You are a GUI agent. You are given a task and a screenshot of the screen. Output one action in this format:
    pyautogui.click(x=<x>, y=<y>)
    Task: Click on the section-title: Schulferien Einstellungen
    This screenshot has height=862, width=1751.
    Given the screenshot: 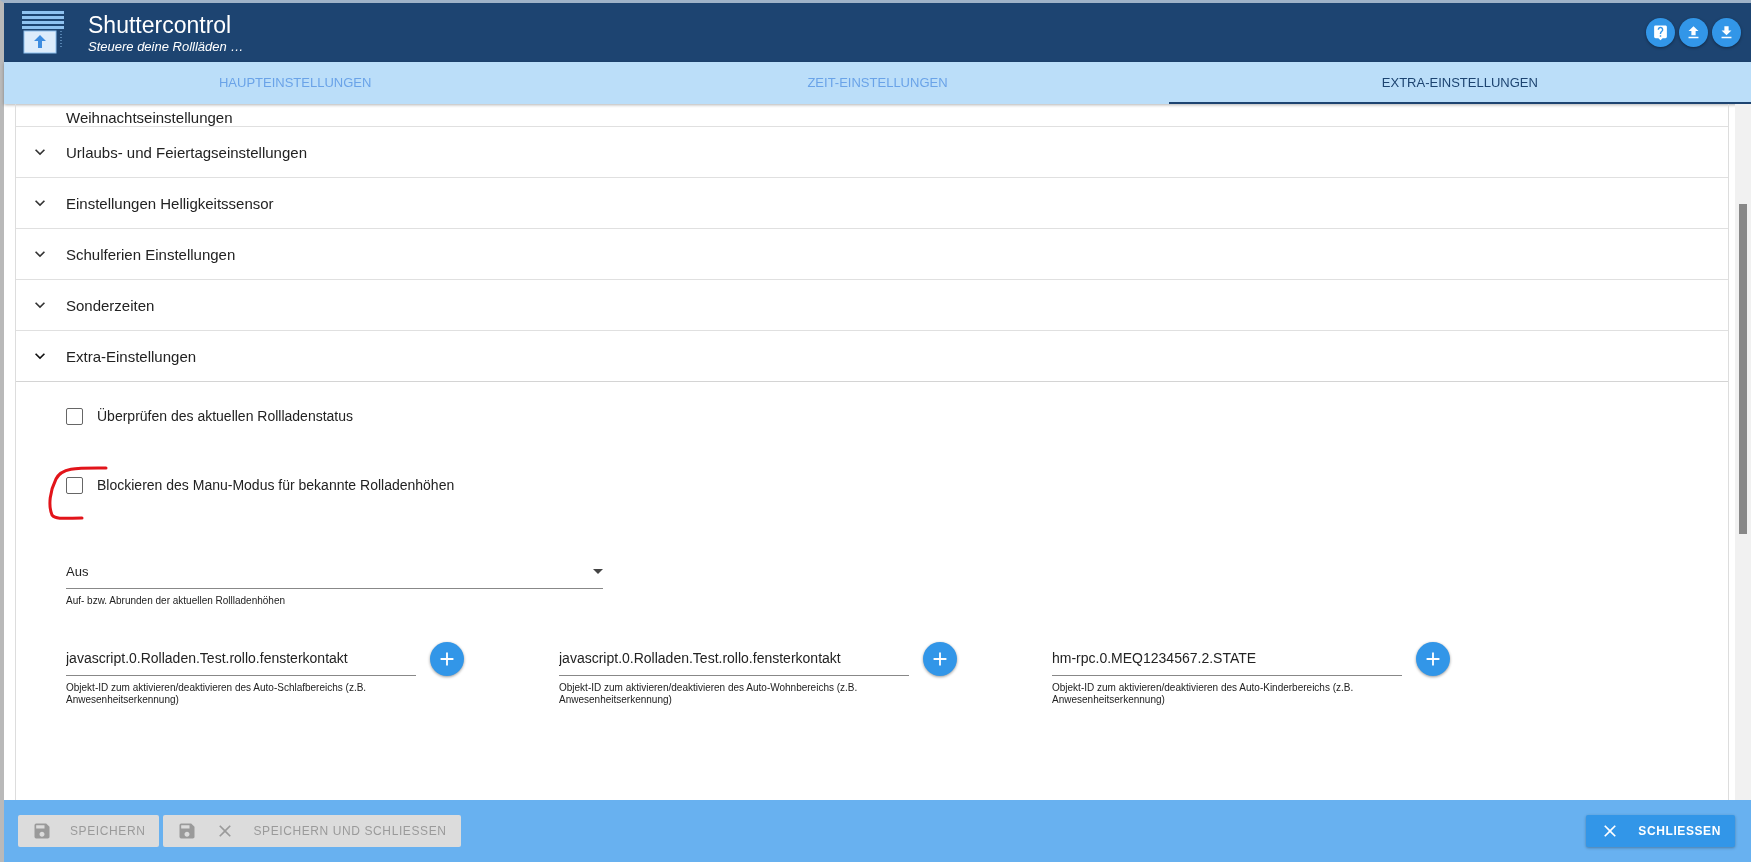 What is the action you would take?
    pyautogui.click(x=151, y=254)
    